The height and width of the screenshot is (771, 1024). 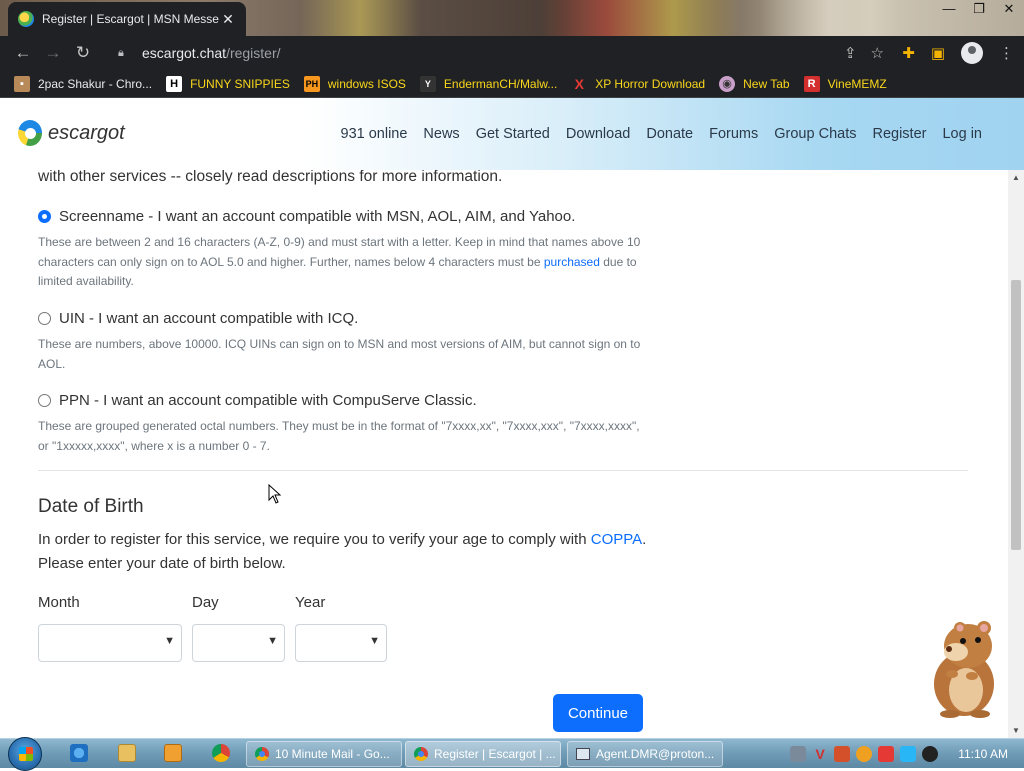 I want to click on bookmark-item: X XP Horror Download, so click(x=638, y=83).